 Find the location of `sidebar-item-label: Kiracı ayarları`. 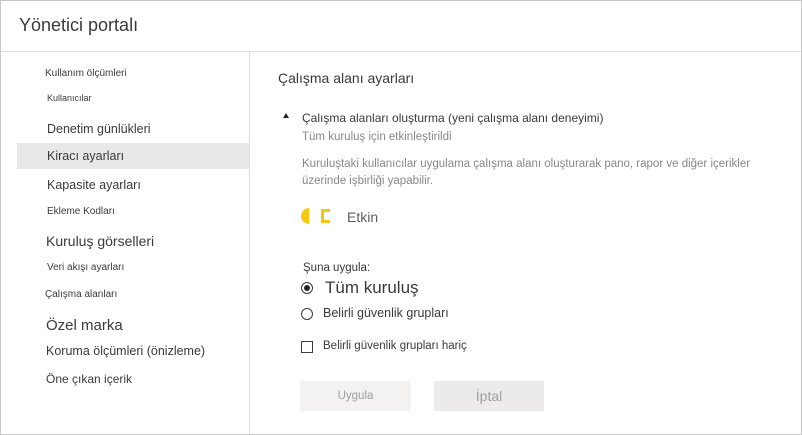

sidebar-item-label: Kiracı ayarları is located at coordinates (86, 156).